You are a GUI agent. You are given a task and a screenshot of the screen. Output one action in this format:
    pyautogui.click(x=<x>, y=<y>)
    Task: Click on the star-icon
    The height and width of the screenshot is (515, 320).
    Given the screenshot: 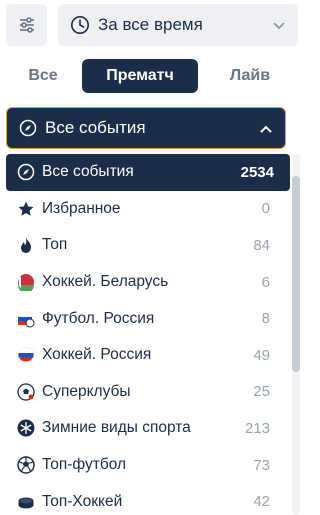 What is the action you would take?
    pyautogui.click(x=25, y=208)
    